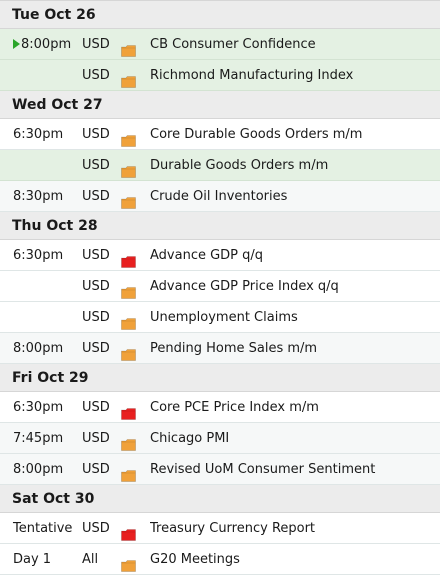 This screenshot has height=575, width=440. What do you see at coordinates (295, 438) in the screenshot?
I see `event-title: Chicago PMI` at bounding box center [295, 438].